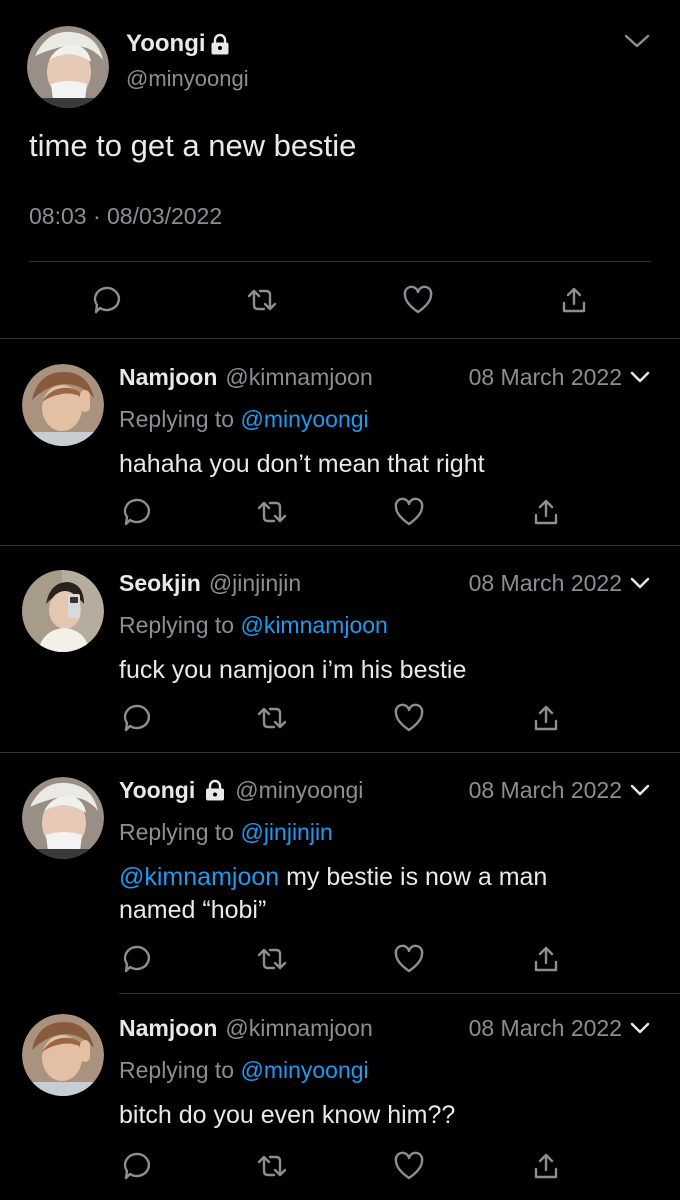 The height and width of the screenshot is (1200, 680). What do you see at coordinates (293, 670) in the screenshot?
I see `reply-text: fuck you namjoon i’m his bestie` at bounding box center [293, 670].